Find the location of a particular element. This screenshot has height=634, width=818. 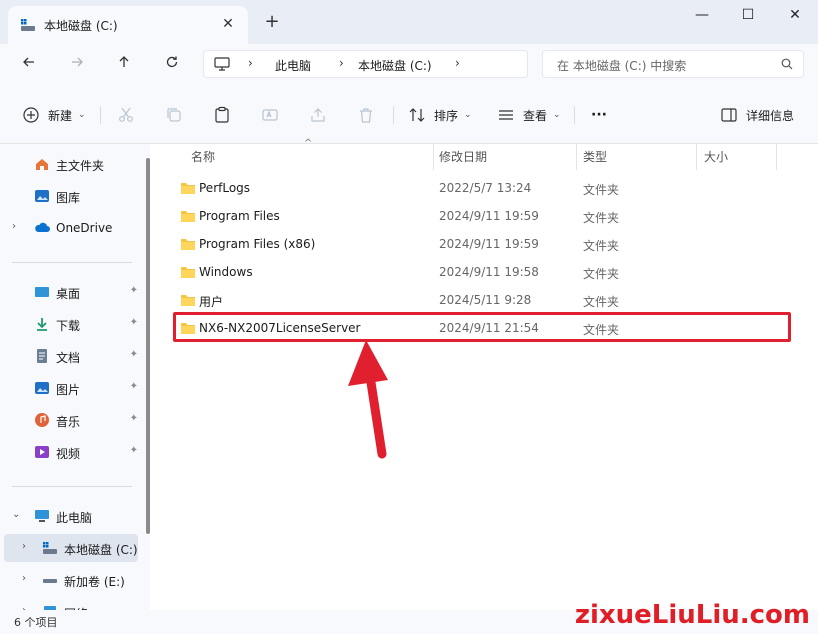

column-header-name: 名称 is located at coordinates (203, 160).